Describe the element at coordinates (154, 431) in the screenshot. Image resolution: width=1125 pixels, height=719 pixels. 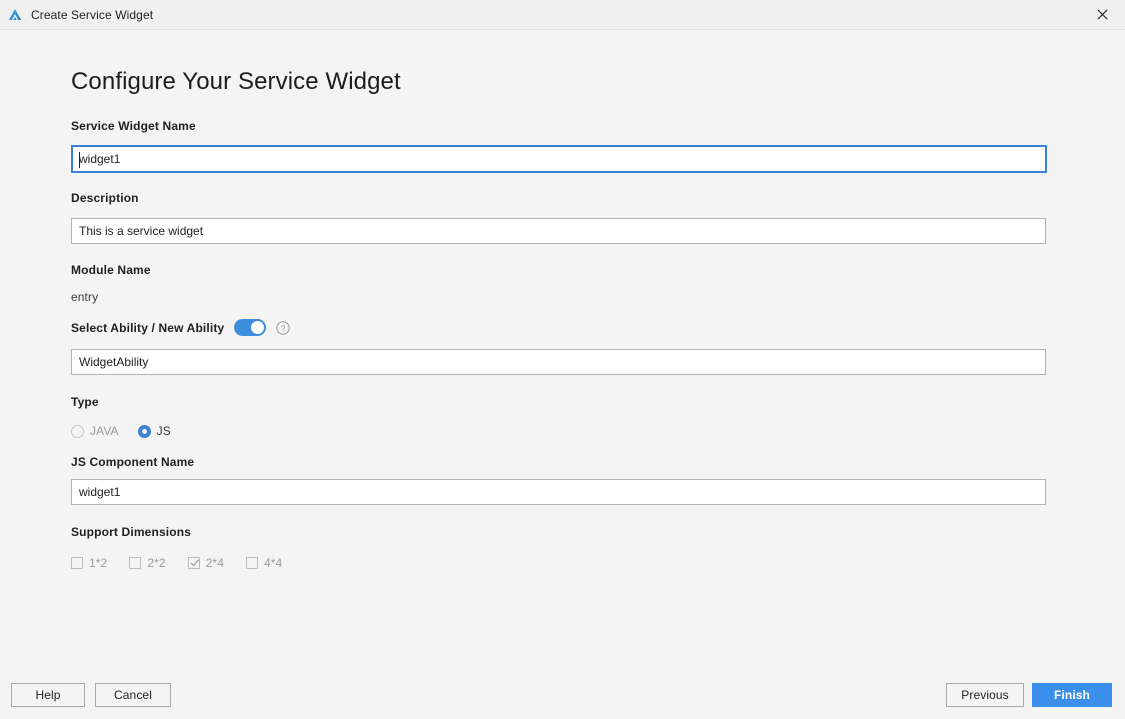
I see `type-radio-js: JS` at that location.